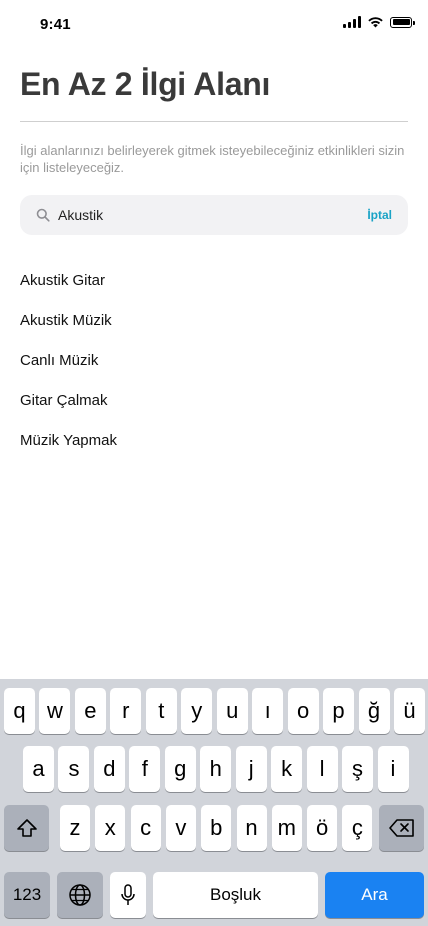 This screenshot has width=428, height=926. I want to click on wifi-icon, so click(375, 22).